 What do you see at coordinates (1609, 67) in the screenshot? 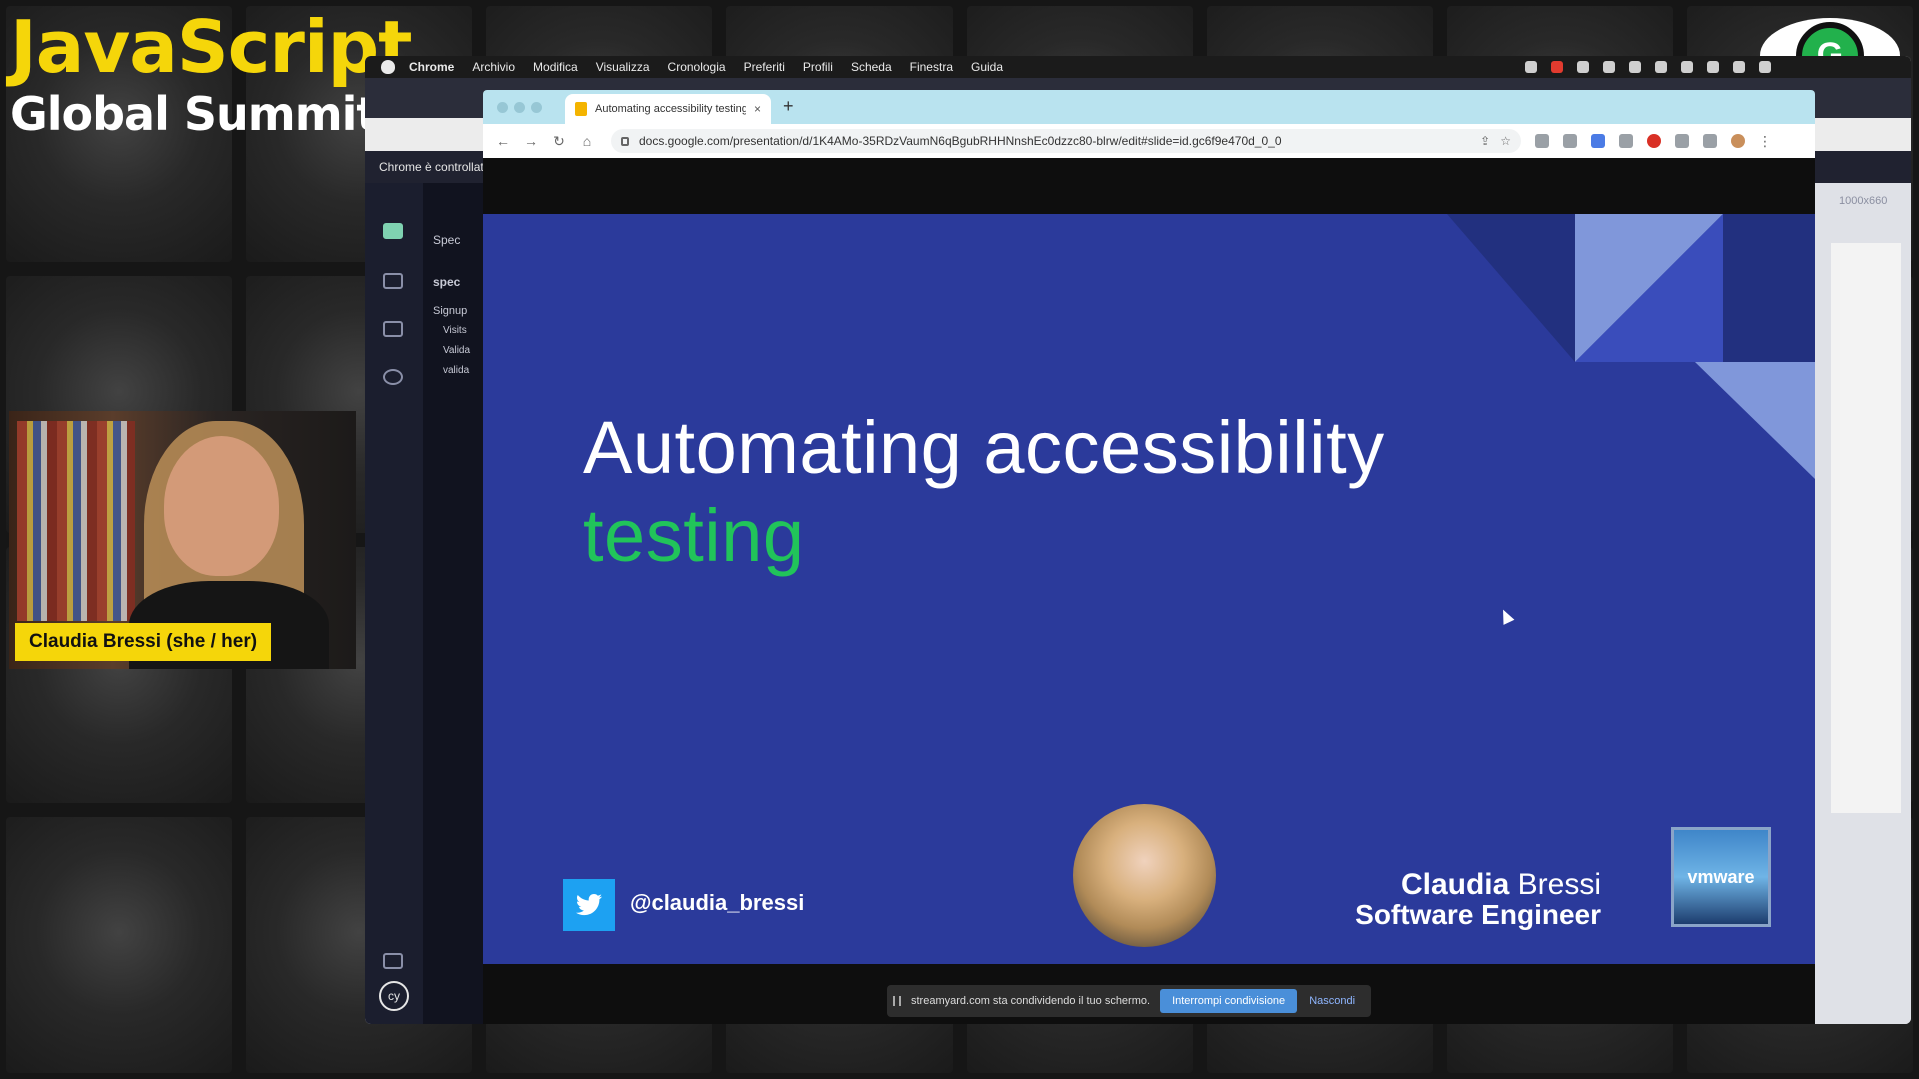
I see `moon-icon` at bounding box center [1609, 67].